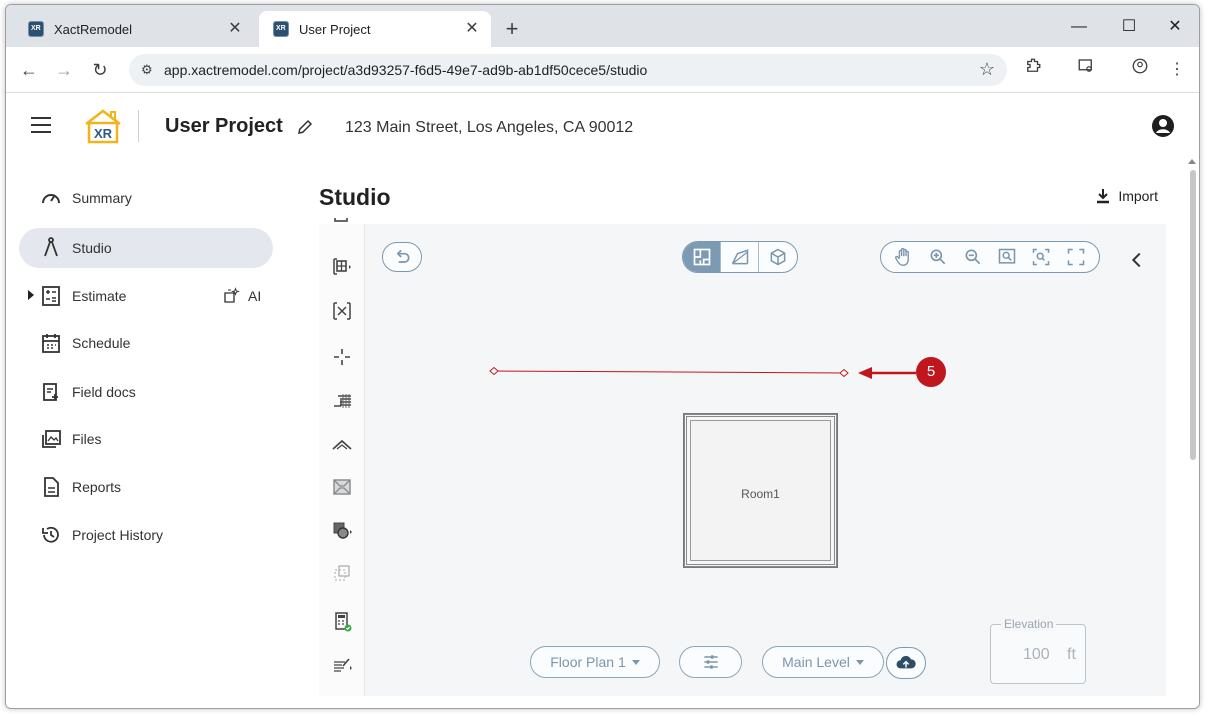 The height and width of the screenshot is (717, 1208). What do you see at coordinates (342, 487) in the screenshot?
I see `surface-tool-icon` at bounding box center [342, 487].